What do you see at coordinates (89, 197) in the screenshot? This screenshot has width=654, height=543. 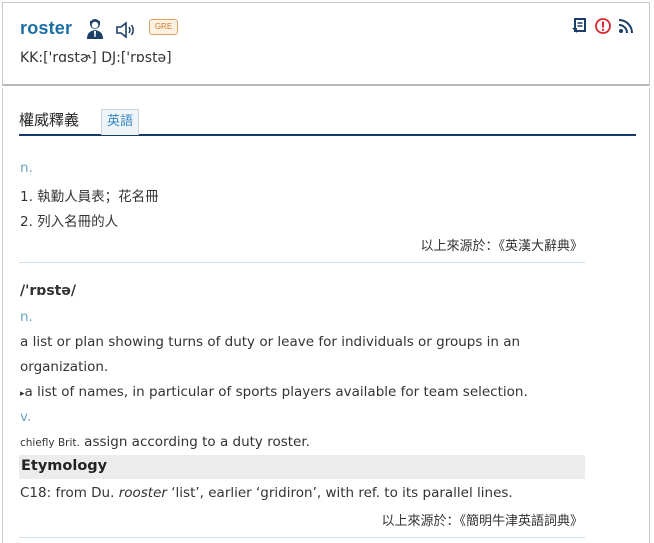 I see `definition-item: 1. 執勤人員表；花名冊` at bounding box center [89, 197].